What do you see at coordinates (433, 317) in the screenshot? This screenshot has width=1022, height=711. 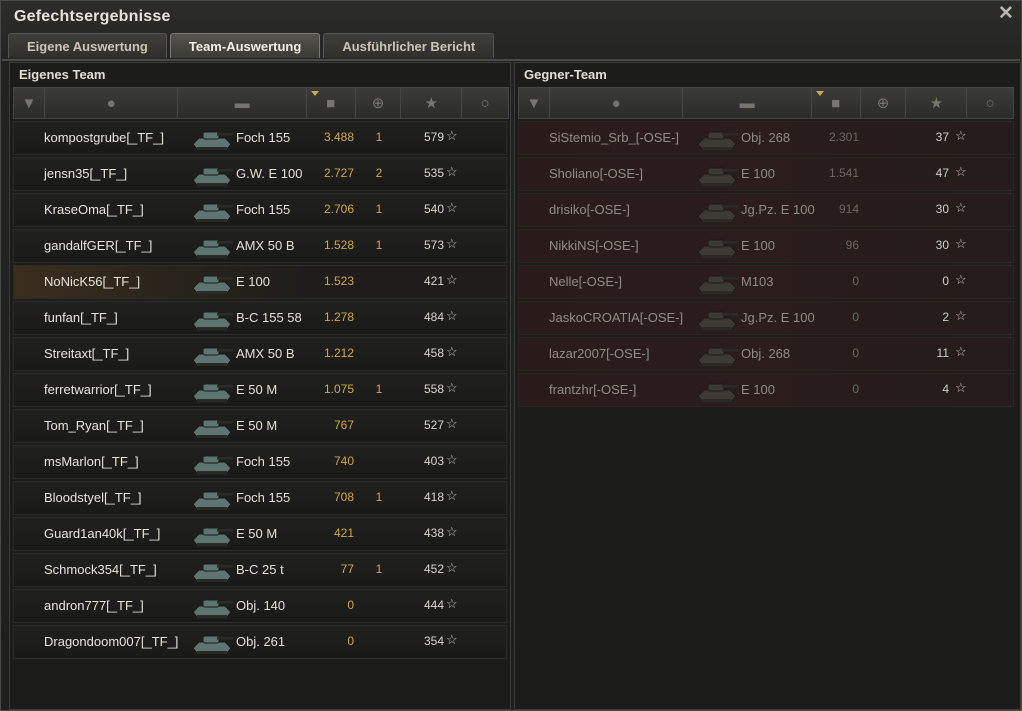 I see `xp-value: 484` at bounding box center [433, 317].